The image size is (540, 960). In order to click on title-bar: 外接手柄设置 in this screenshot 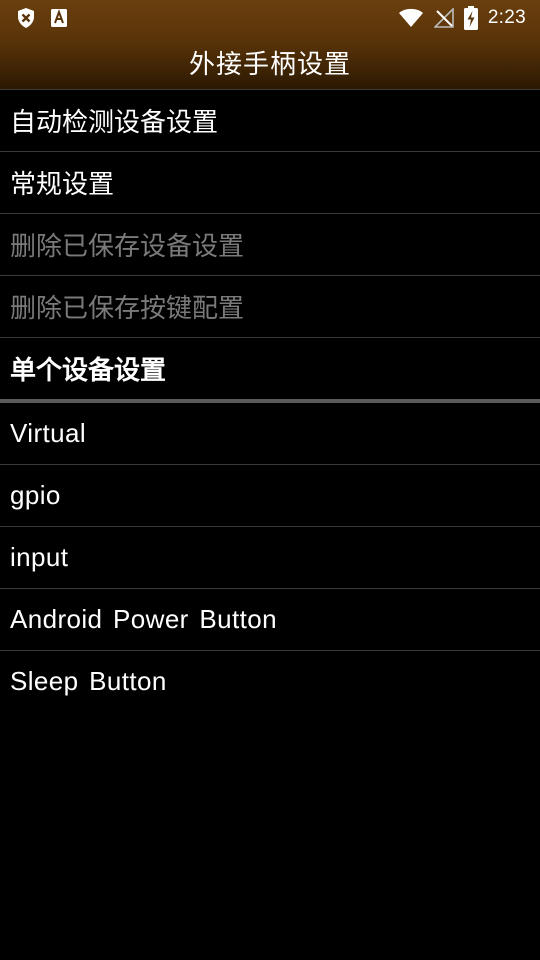, I will do `click(270, 62)`.